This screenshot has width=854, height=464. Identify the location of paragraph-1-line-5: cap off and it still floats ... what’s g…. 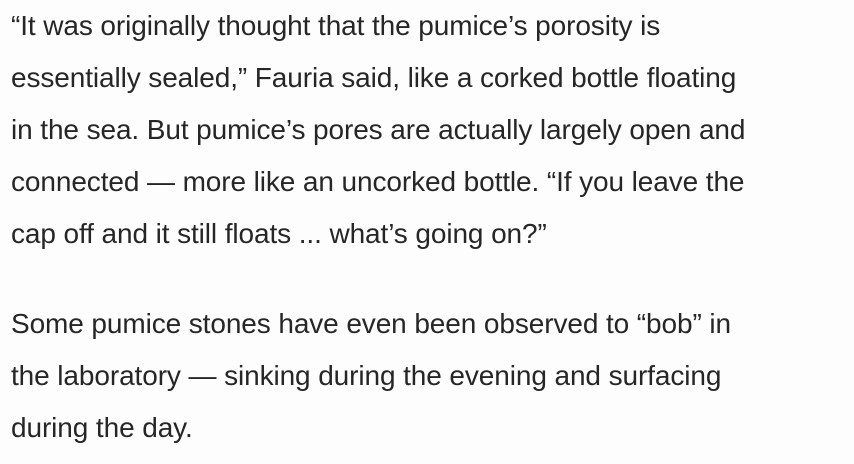
(279, 233).